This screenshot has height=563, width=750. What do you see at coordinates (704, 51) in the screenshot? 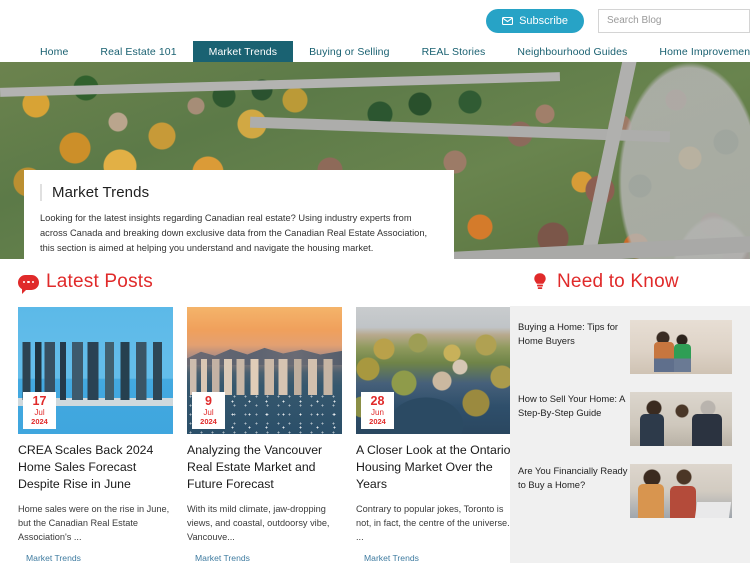
I see `nav-label: Home Improvements and Design` at bounding box center [704, 51].